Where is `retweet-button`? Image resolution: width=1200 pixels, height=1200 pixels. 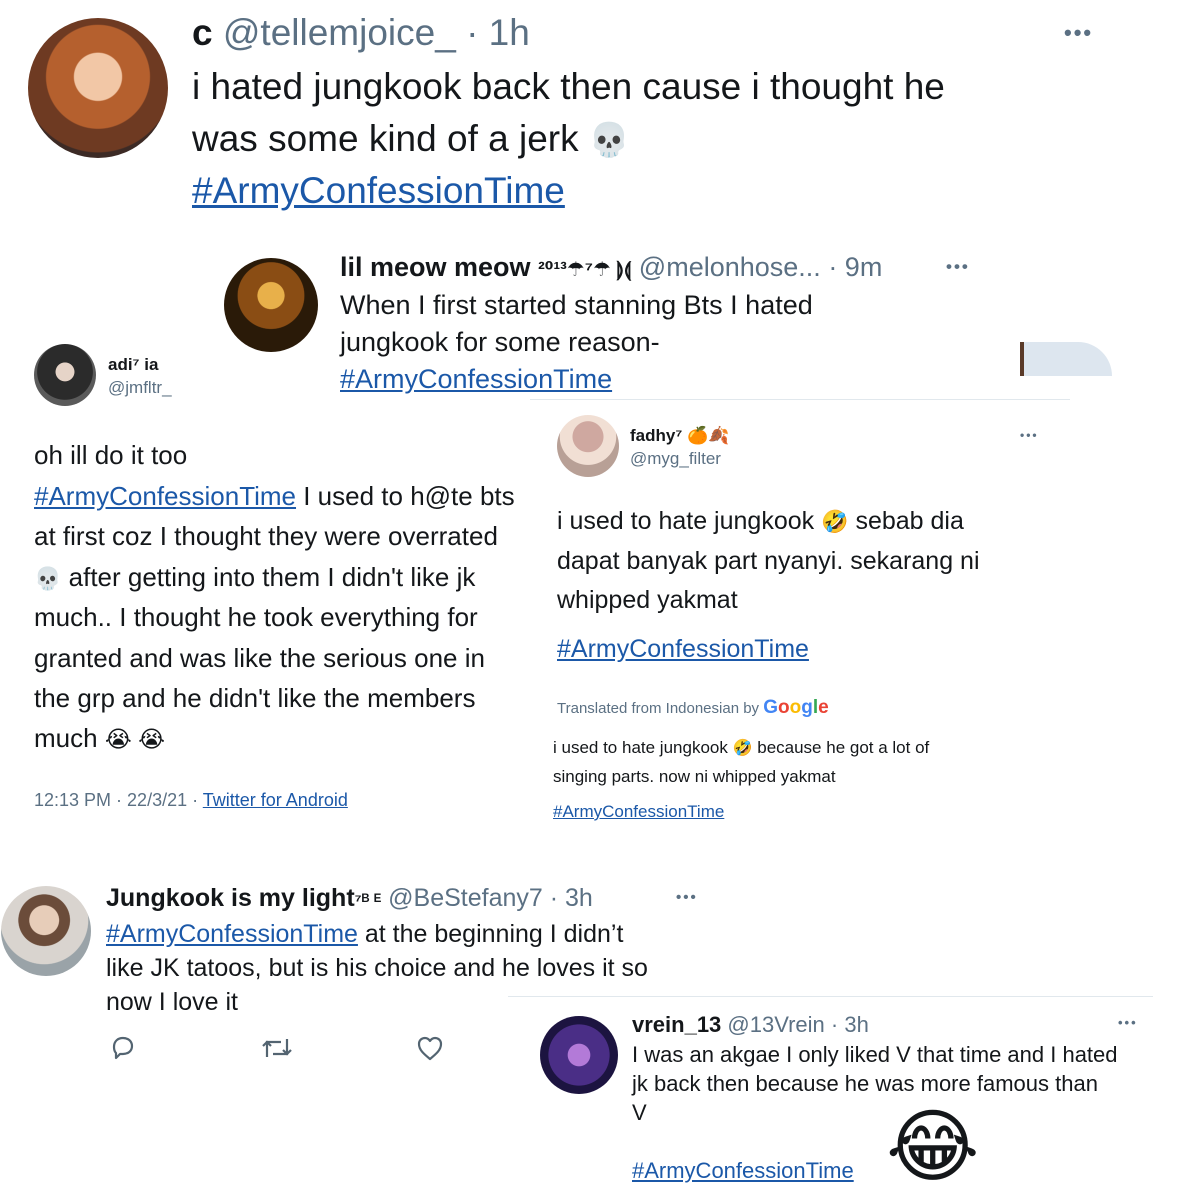 retweet-button is located at coordinates (277, 1048).